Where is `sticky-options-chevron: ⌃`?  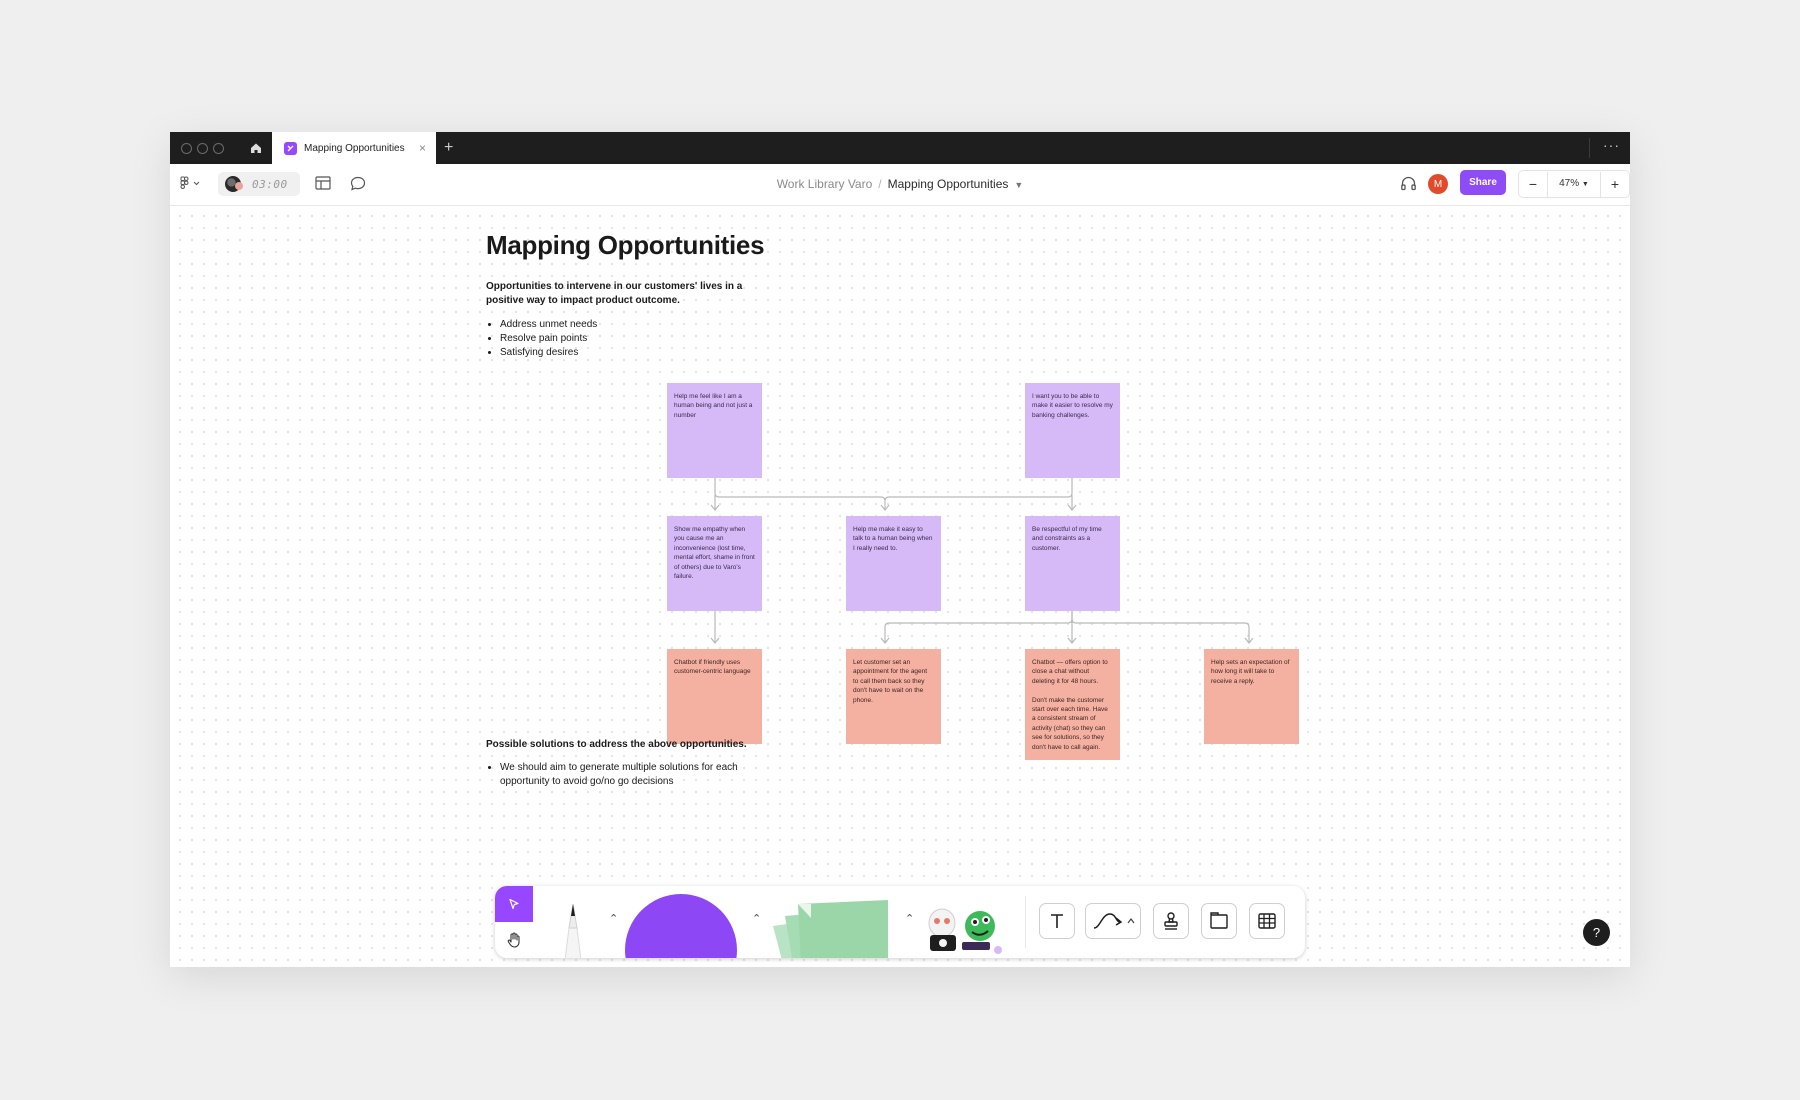
sticky-options-chevron: ⌃ is located at coordinates (909, 918).